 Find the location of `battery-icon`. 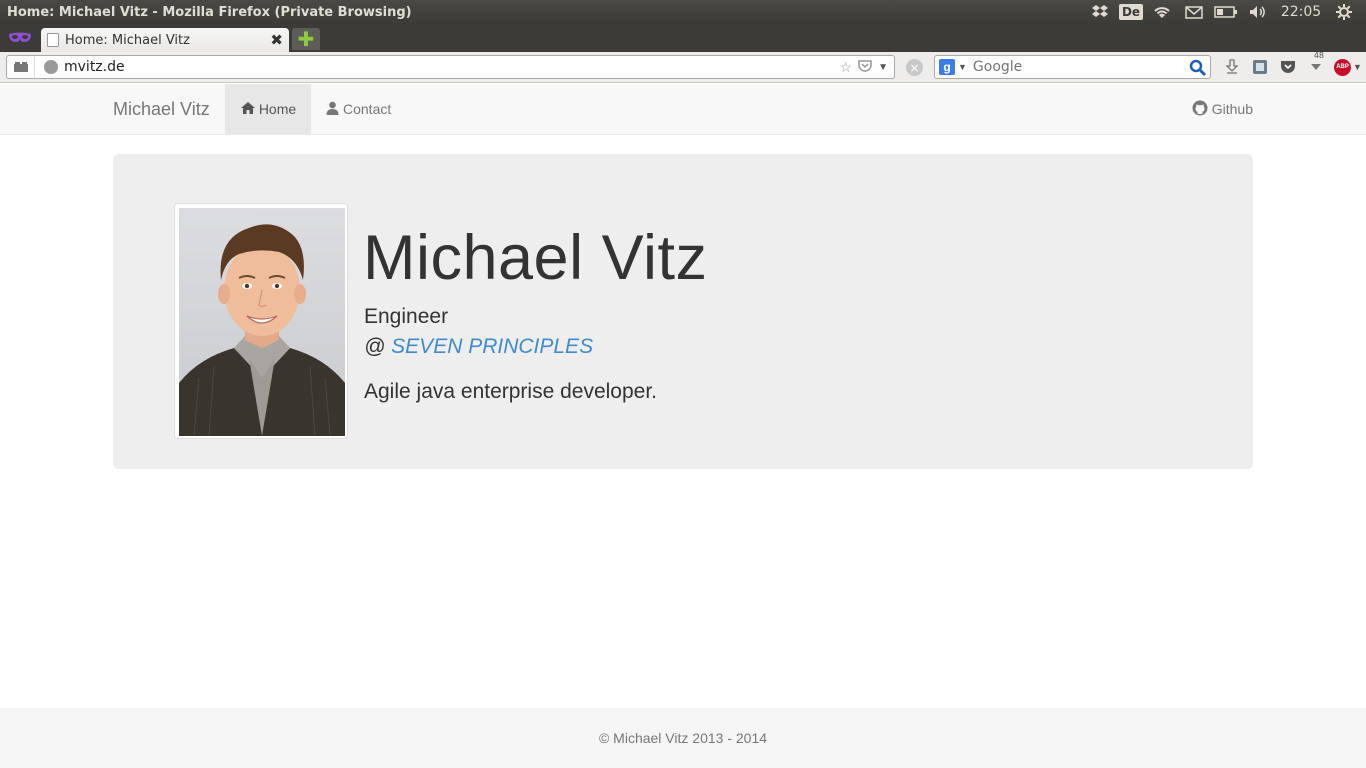

battery-icon is located at coordinates (1226, 12).